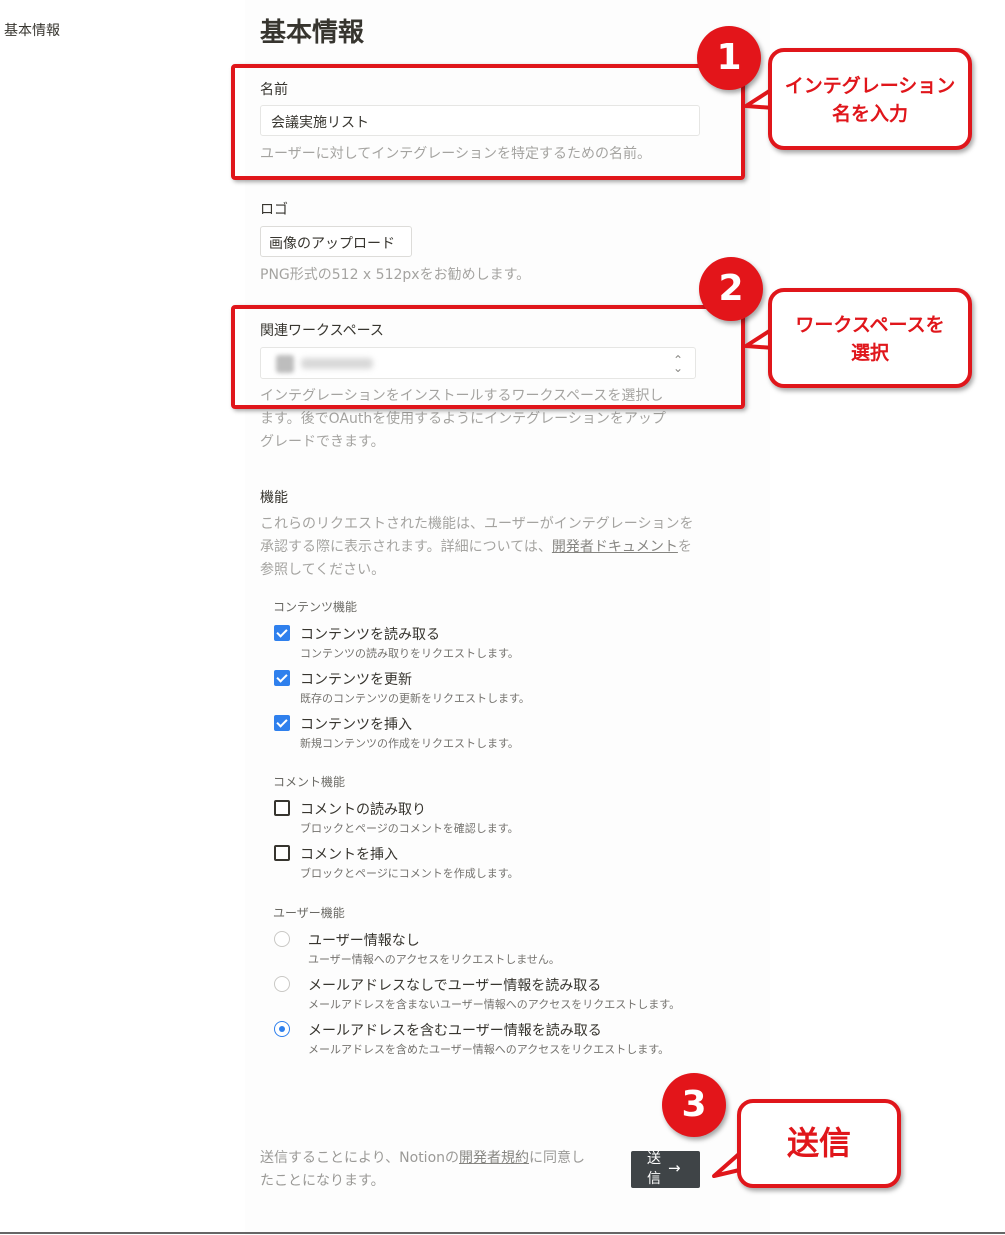 This screenshot has height=1235, width=1005. Describe the element at coordinates (455, 986) in the screenshot. I see `user-info-without-email-label: メールアドレスなしでユーザー情報を読み取る` at that location.